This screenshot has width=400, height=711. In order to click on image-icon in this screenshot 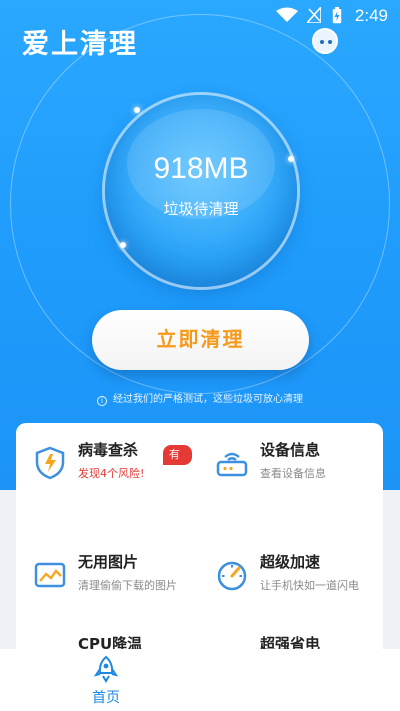, I will do `click(50, 575)`.